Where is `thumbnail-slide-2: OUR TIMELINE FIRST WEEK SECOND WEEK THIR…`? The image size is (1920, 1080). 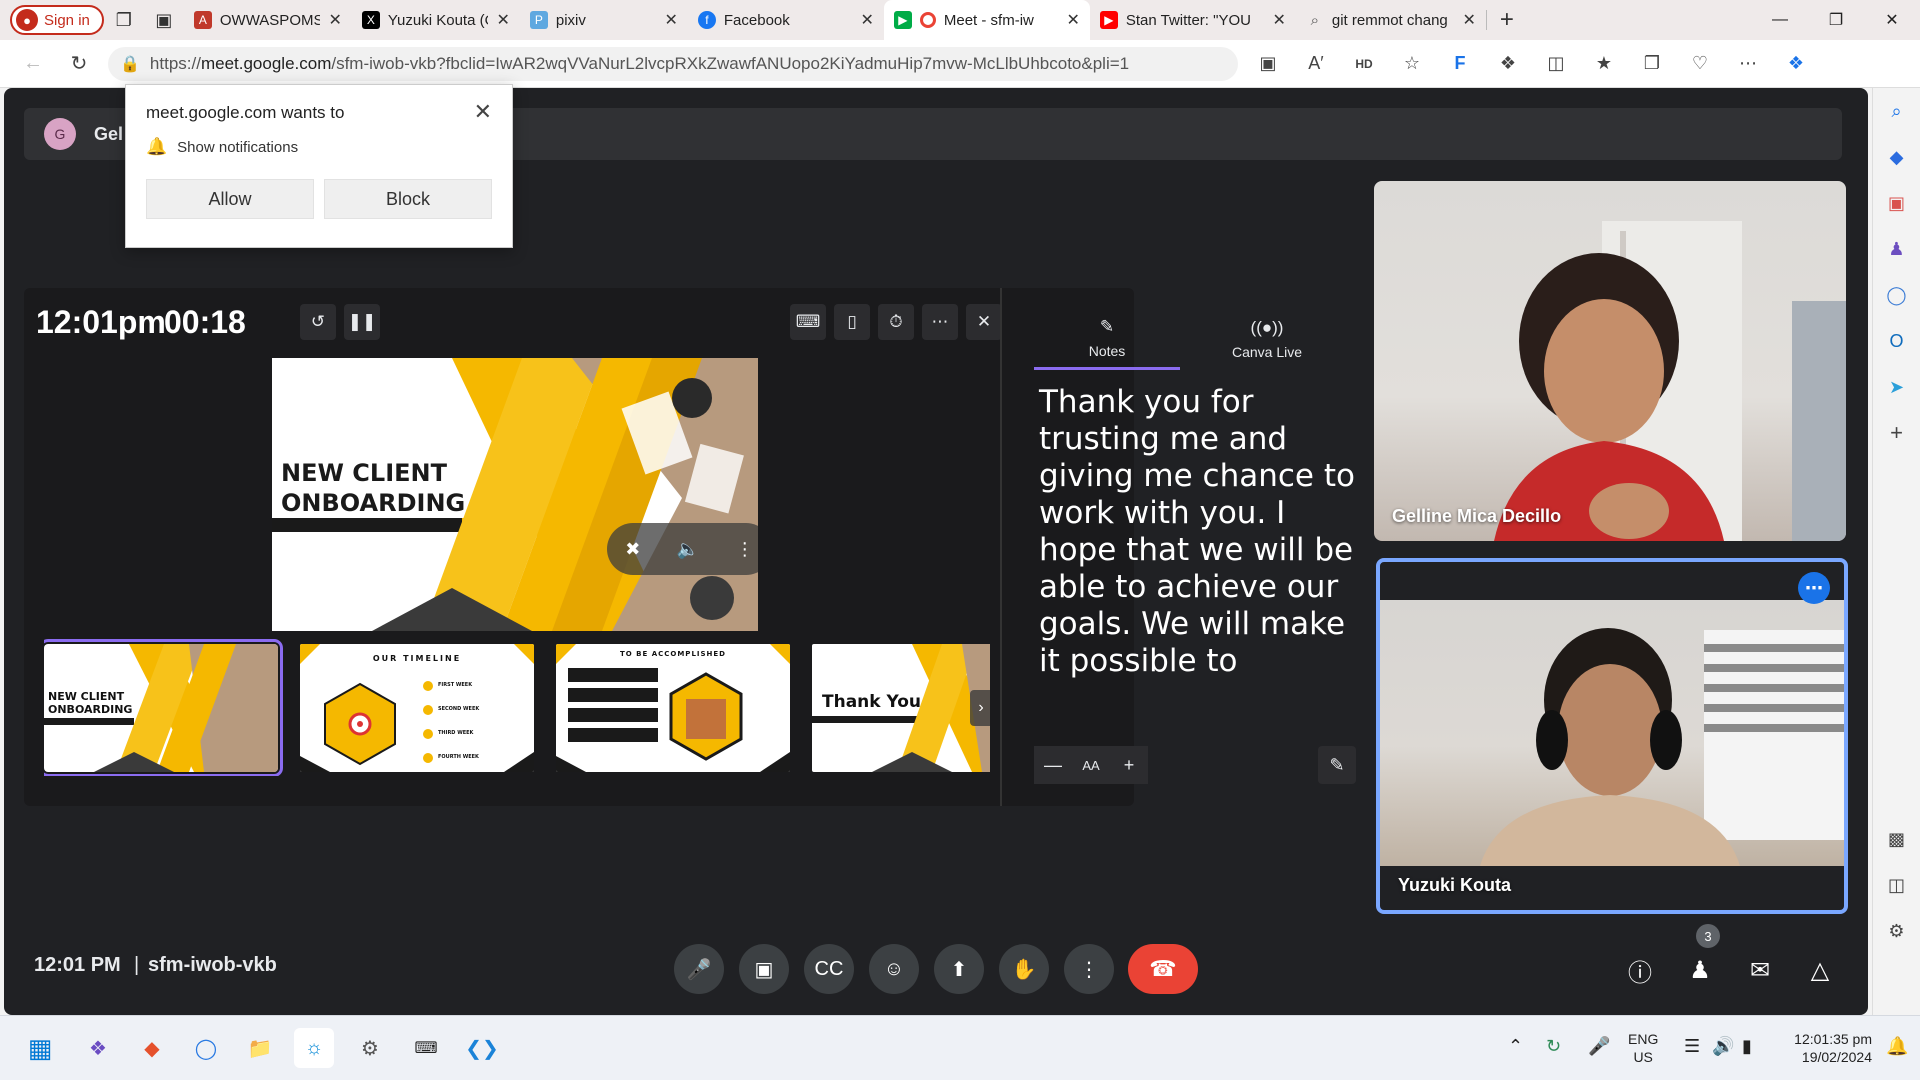
thumbnail-slide-2: OUR TIMELINE FIRST WEEK SECOND WEEK THIR… is located at coordinates (417, 708).